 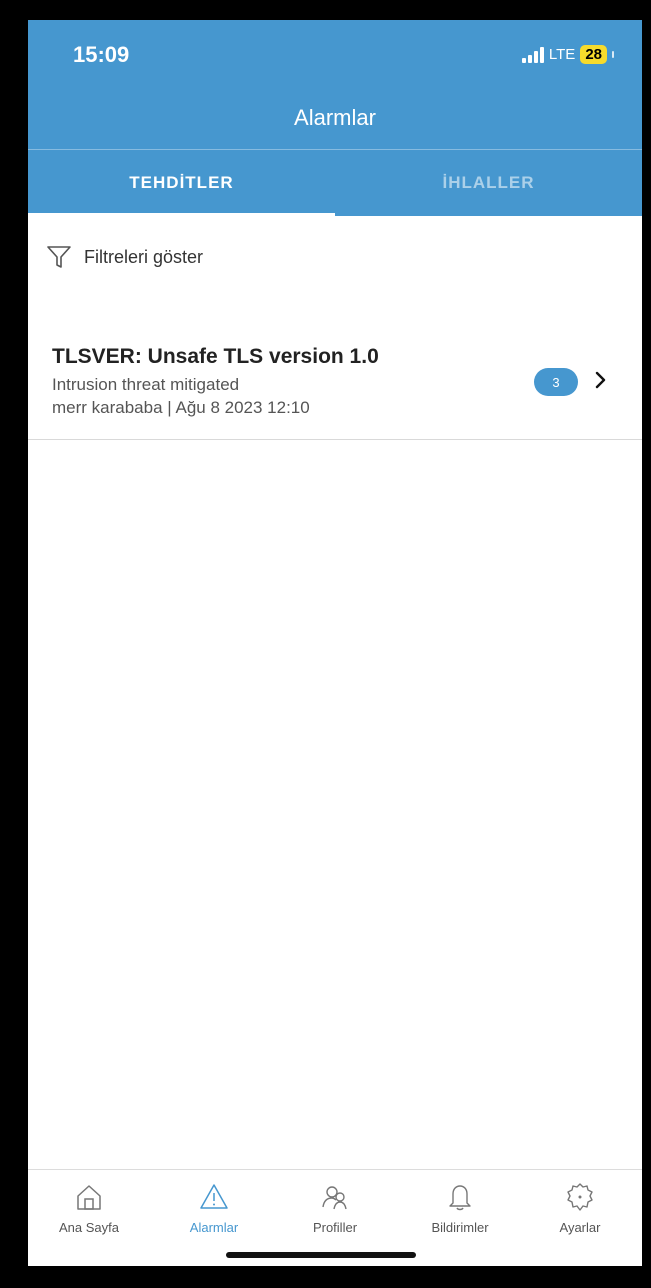 What do you see at coordinates (488, 183) in the screenshot?
I see `tab-violations: İHLALLER` at bounding box center [488, 183].